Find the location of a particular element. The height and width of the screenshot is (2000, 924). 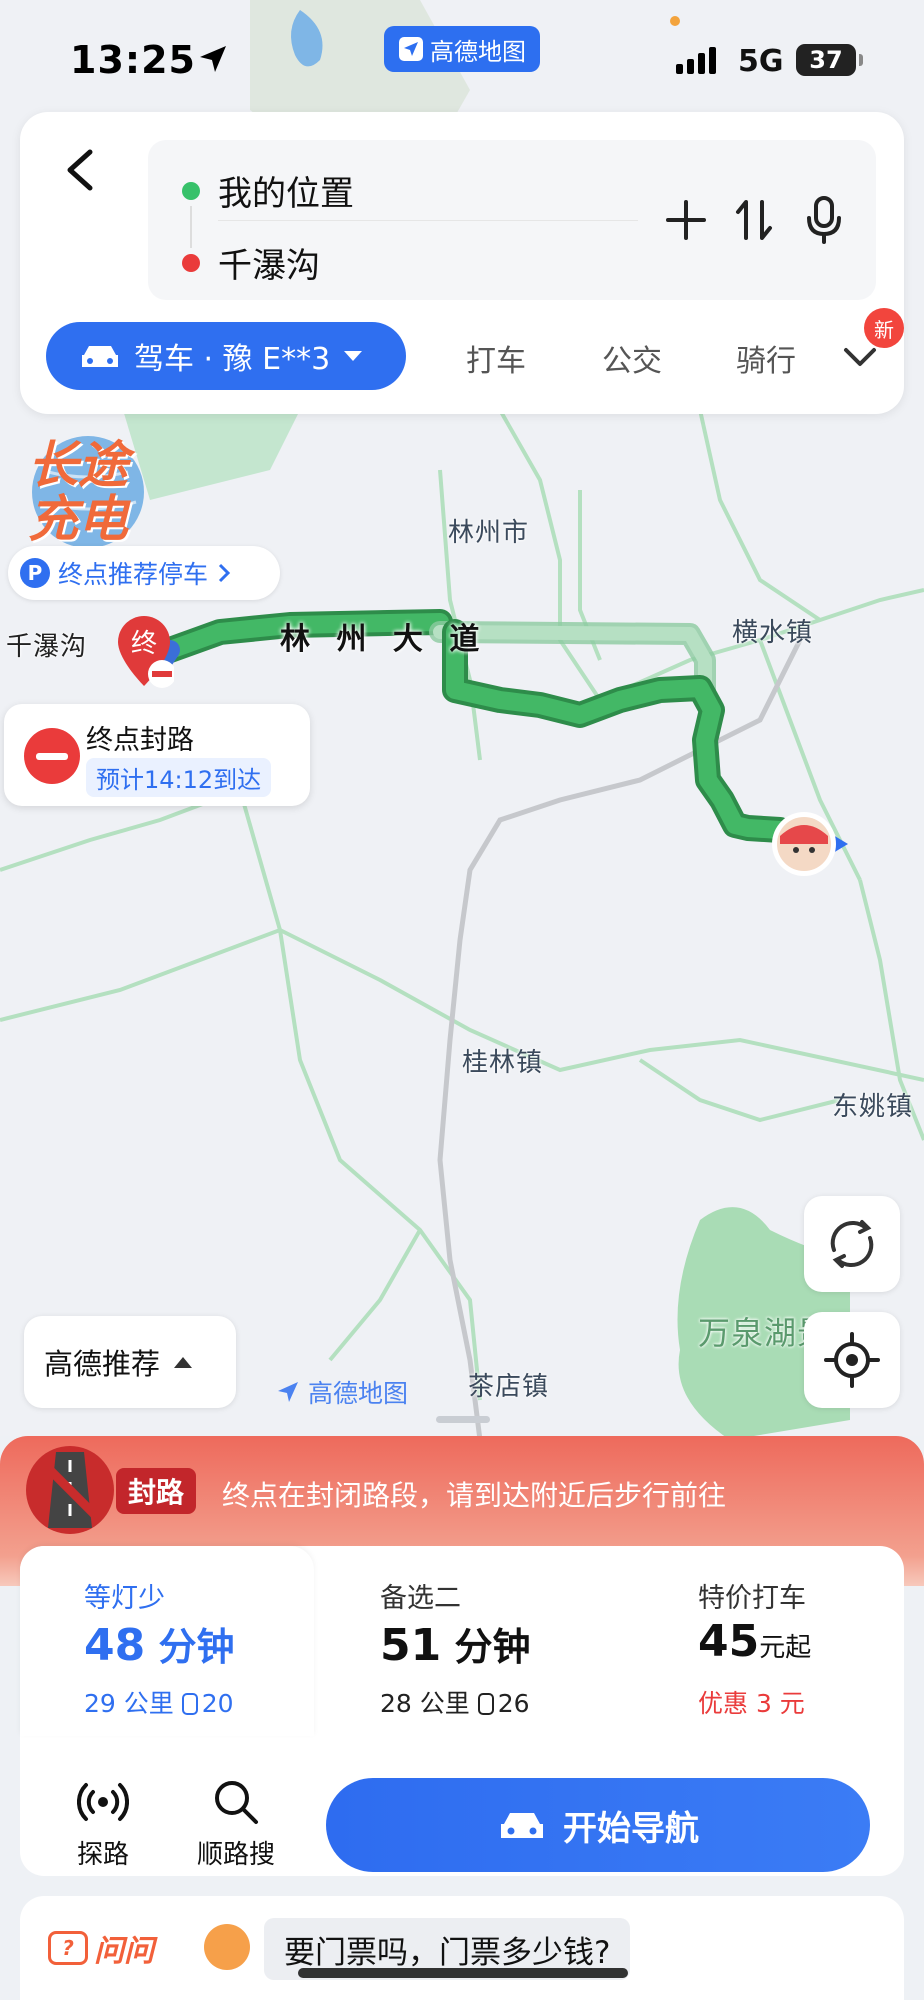

microphone-icon is located at coordinates (824, 220).